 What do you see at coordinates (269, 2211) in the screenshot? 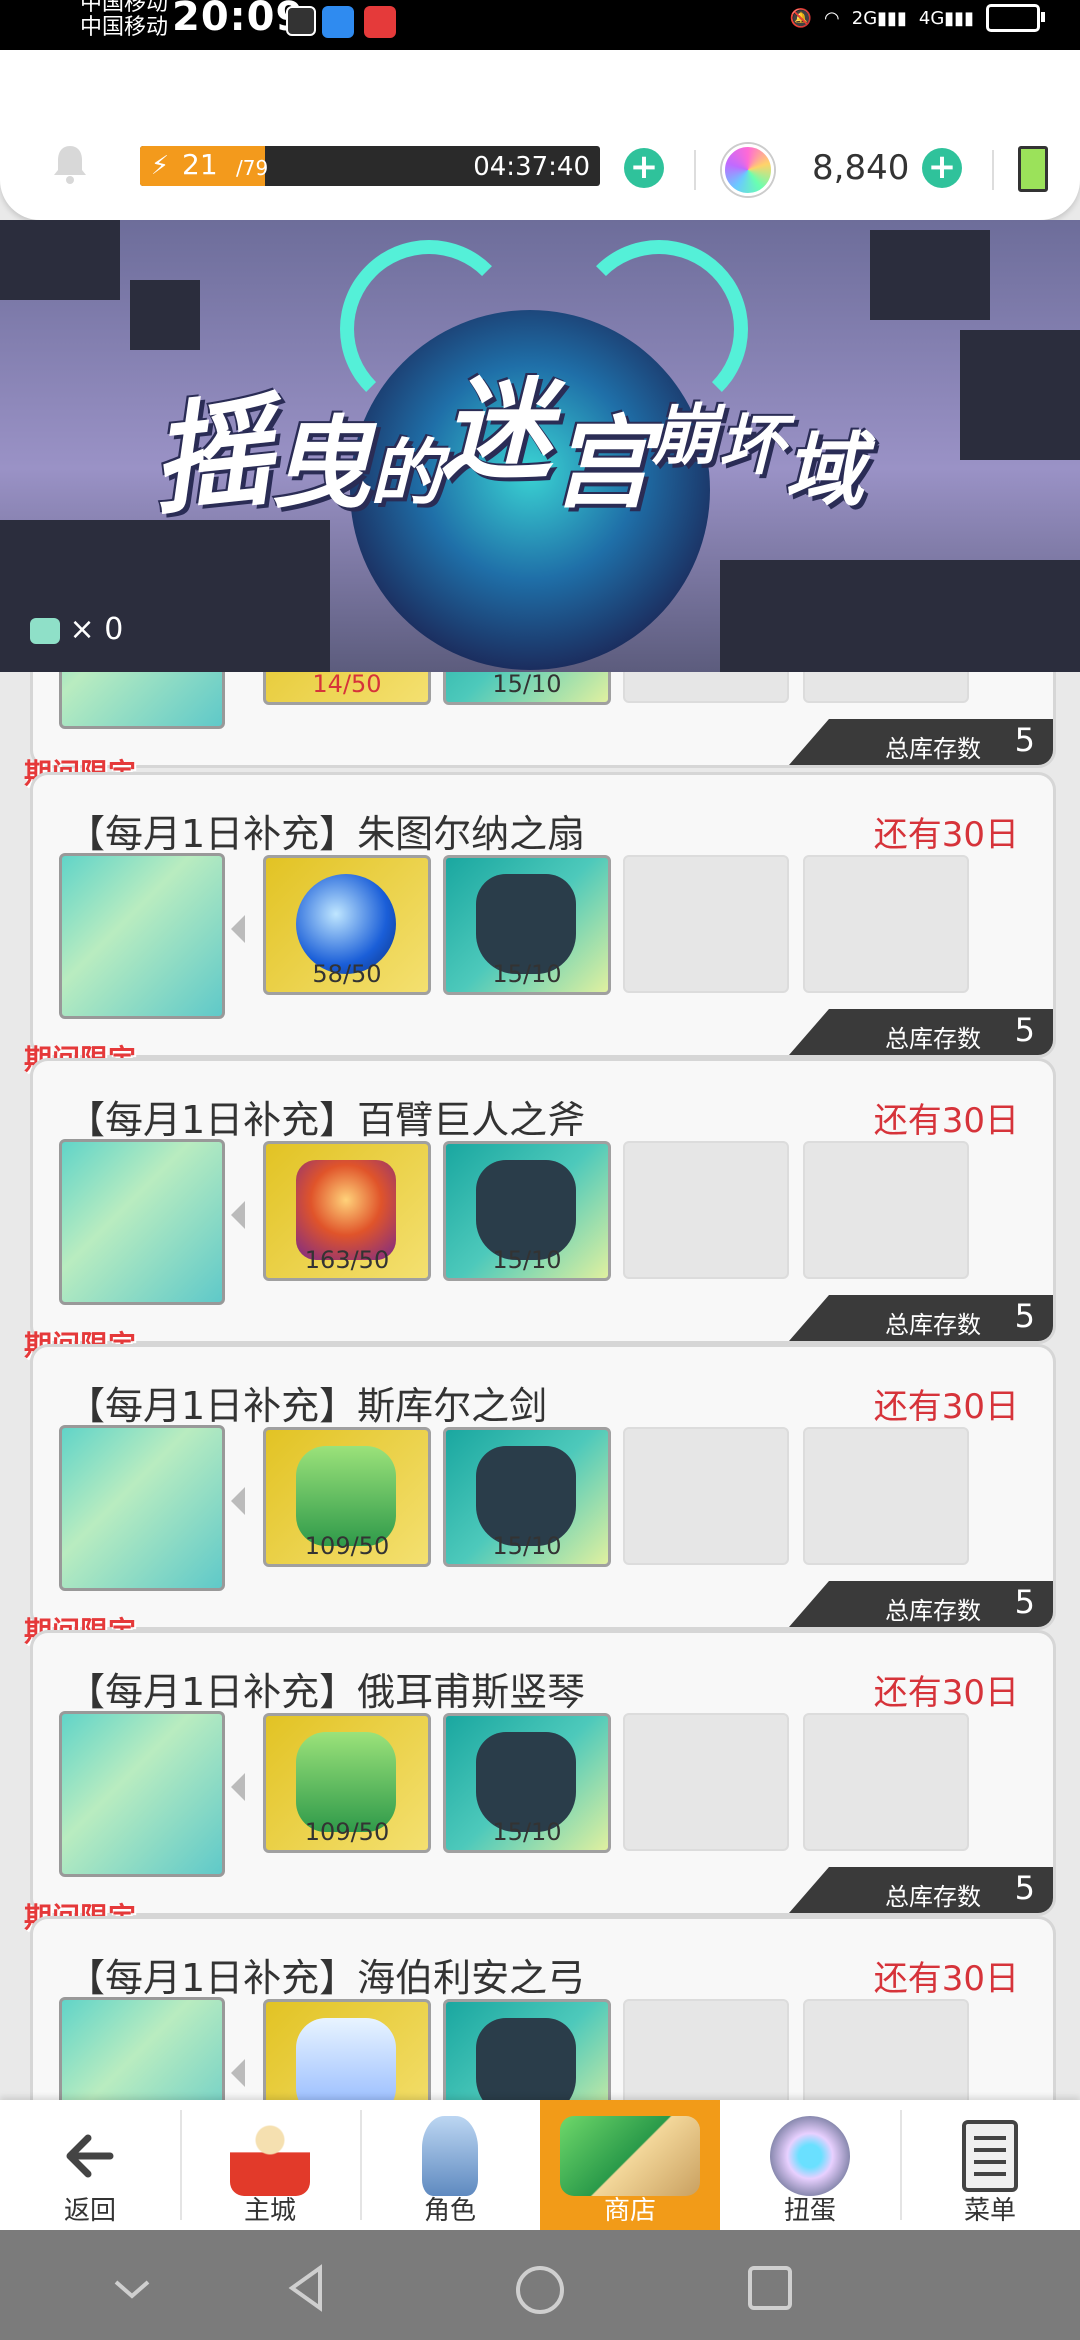
I see `tab-label: 主城` at bounding box center [269, 2211].